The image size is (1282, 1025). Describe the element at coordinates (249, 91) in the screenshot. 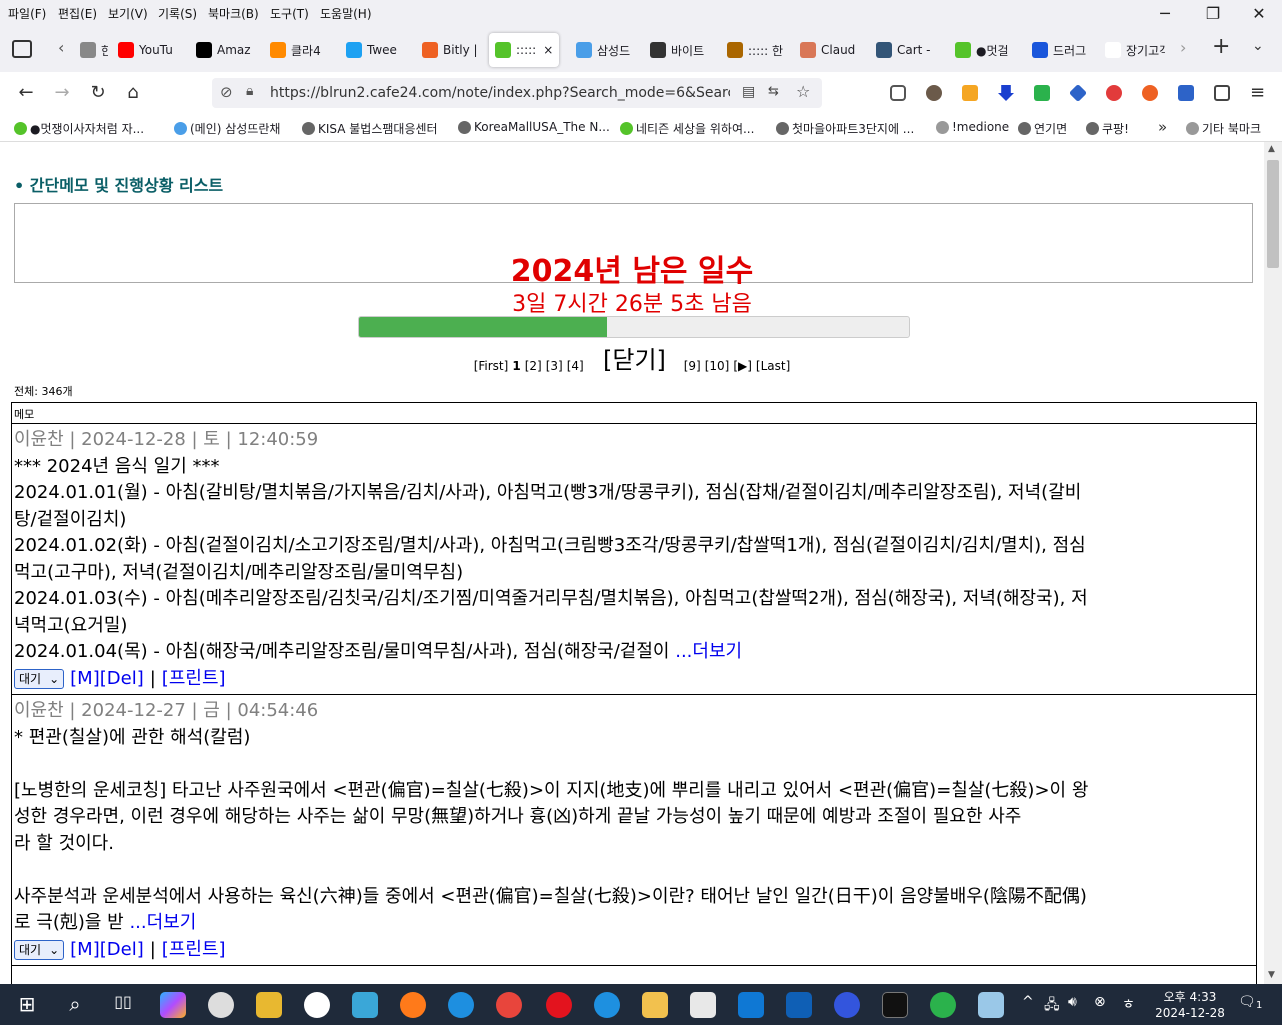

I see `lock-icon: 🔒︎` at that location.